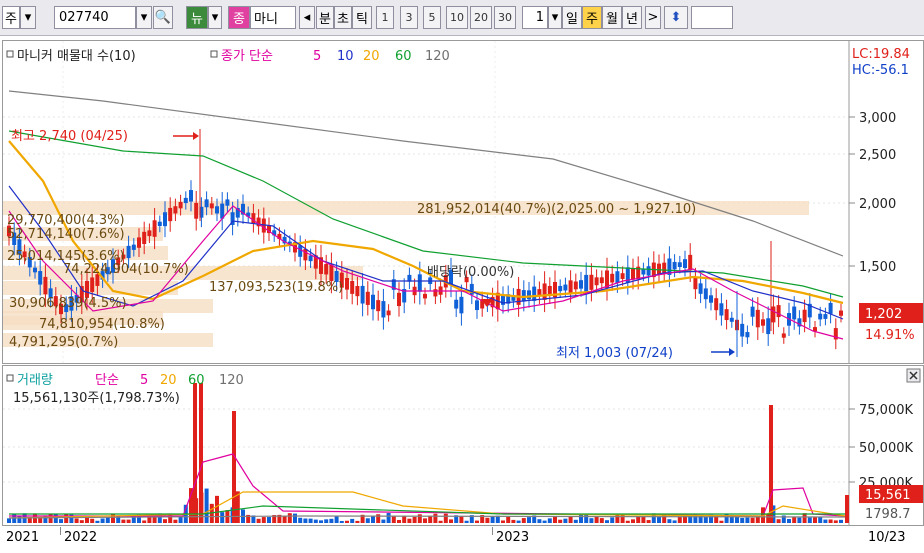  What do you see at coordinates (555, 17) in the screenshot?
I see `count-dropdown-icon: ▾` at bounding box center [555, 17].